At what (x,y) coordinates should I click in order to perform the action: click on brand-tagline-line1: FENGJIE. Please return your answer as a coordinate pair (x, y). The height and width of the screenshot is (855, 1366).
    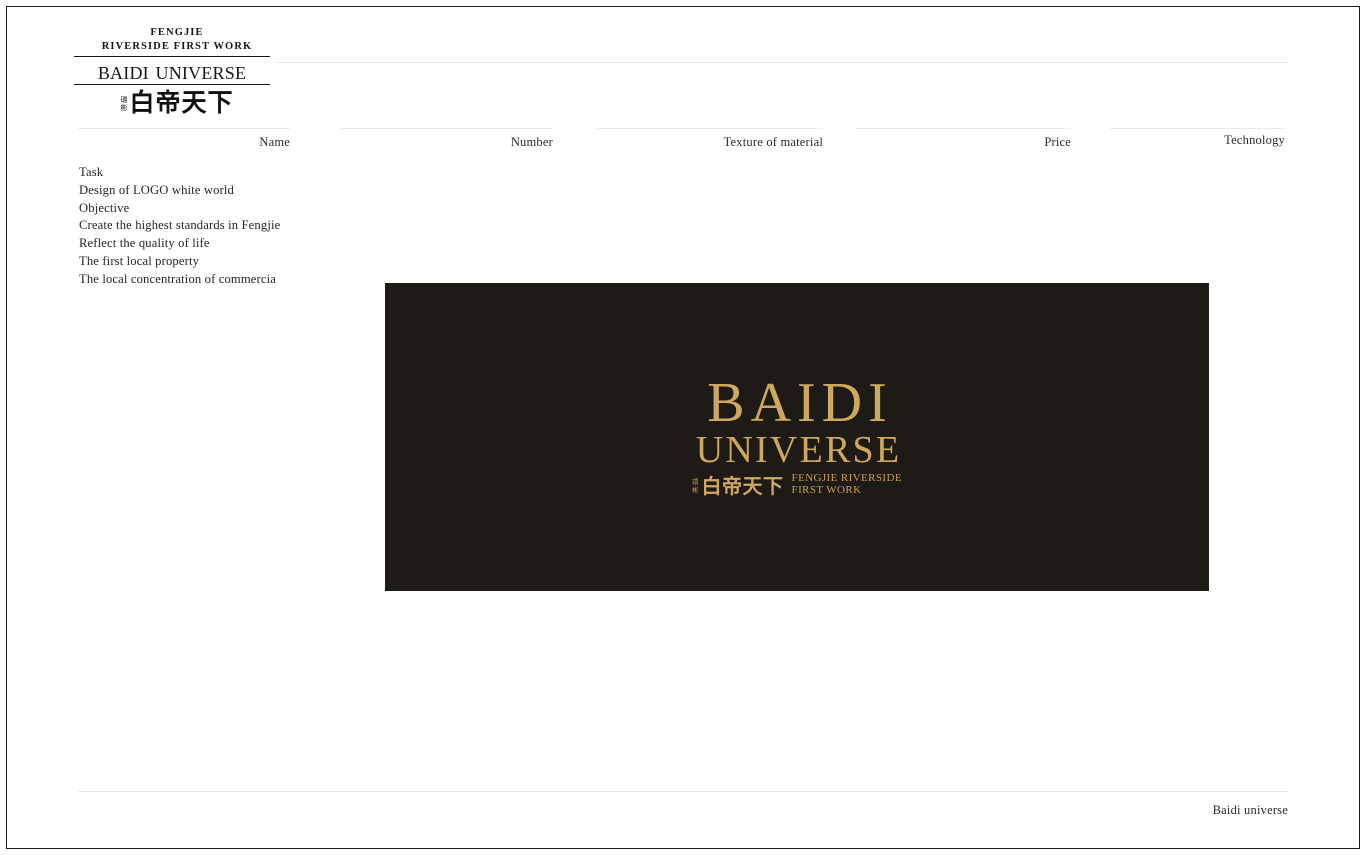
    Looking at the image, I should click on (177, 32).